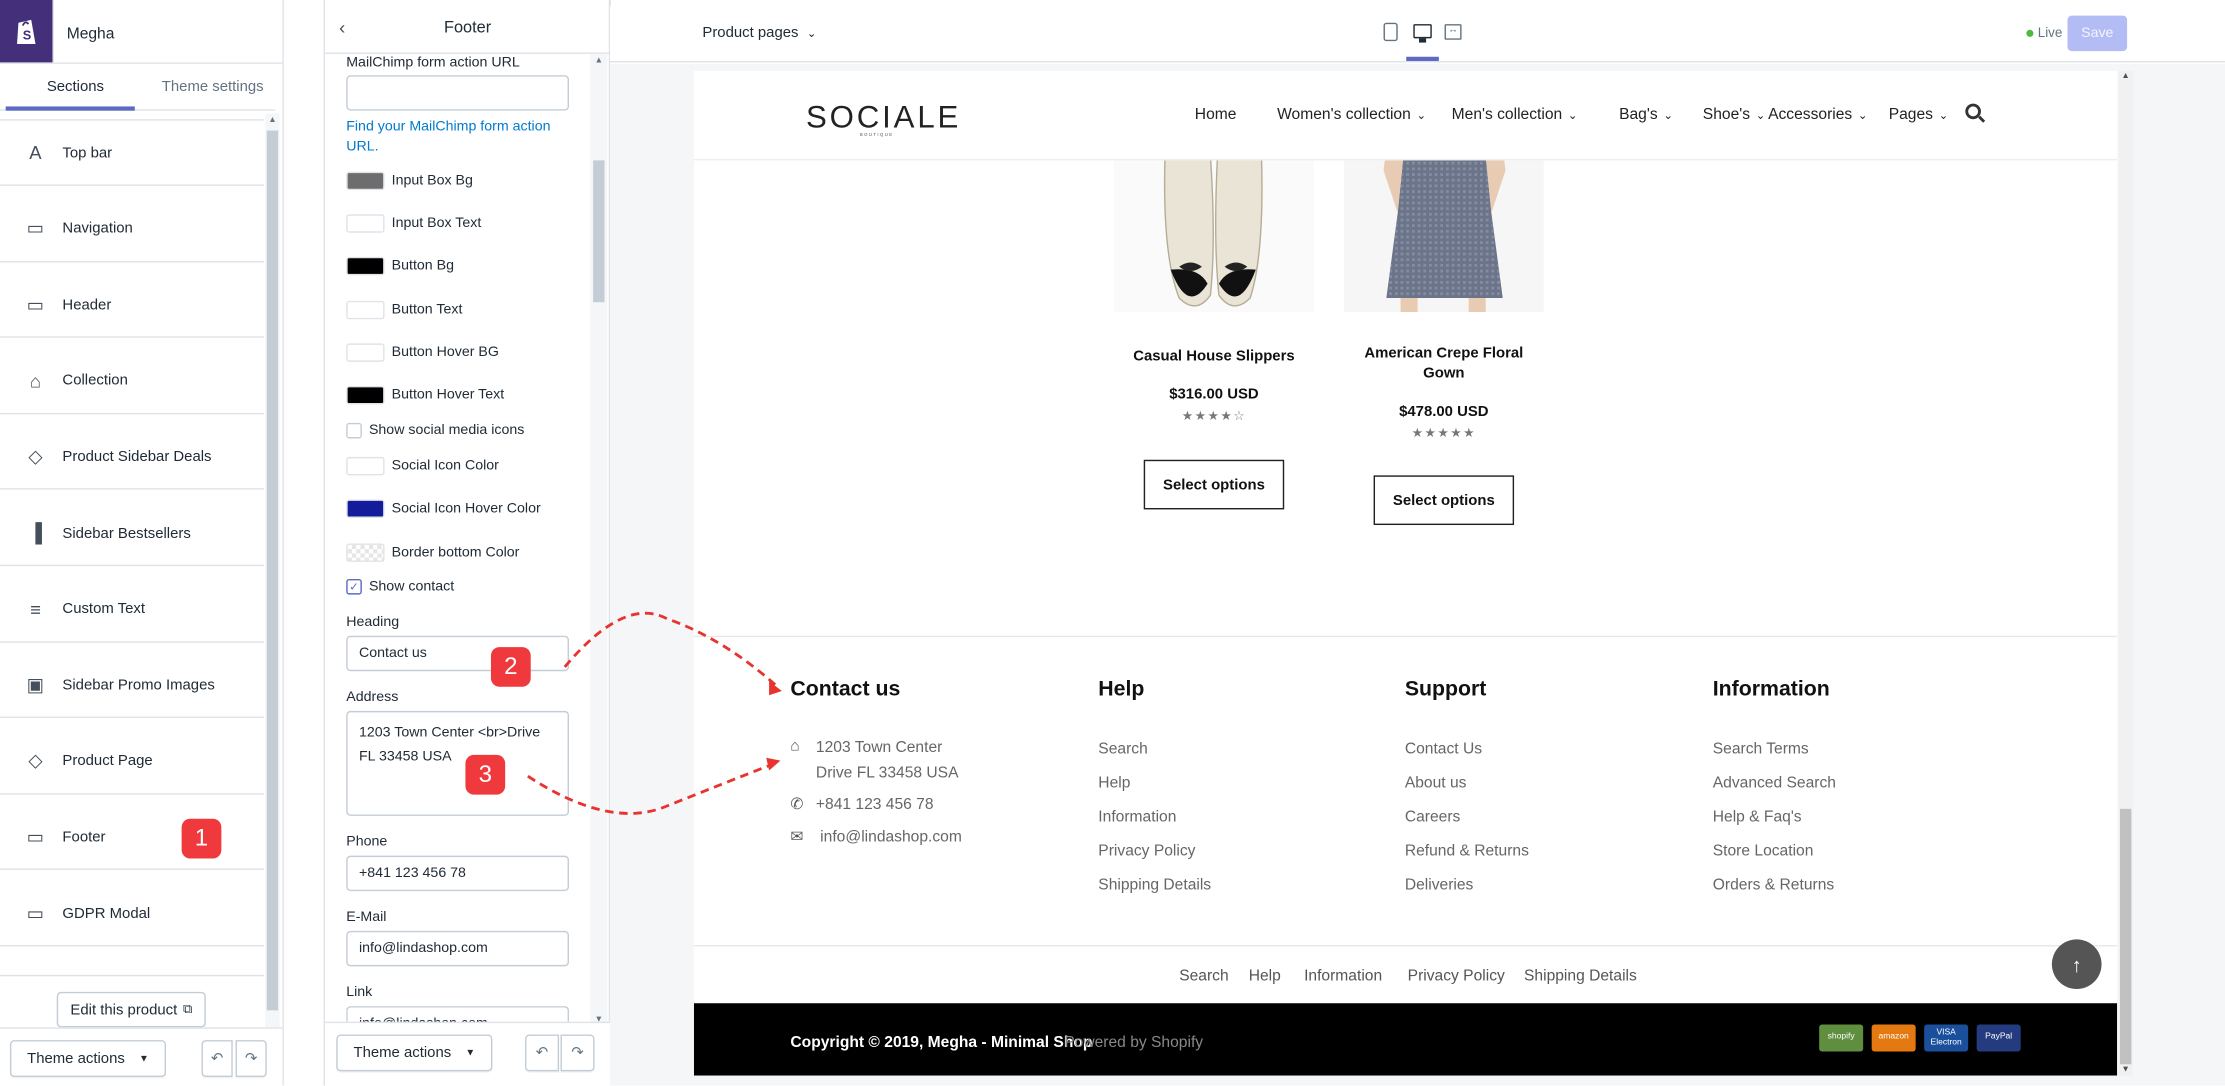  What do you see at coordinates (1453, 32) in the screenshot?
I see `fullscreen-view-icon: ↔` at bounding box center [1453, 32].